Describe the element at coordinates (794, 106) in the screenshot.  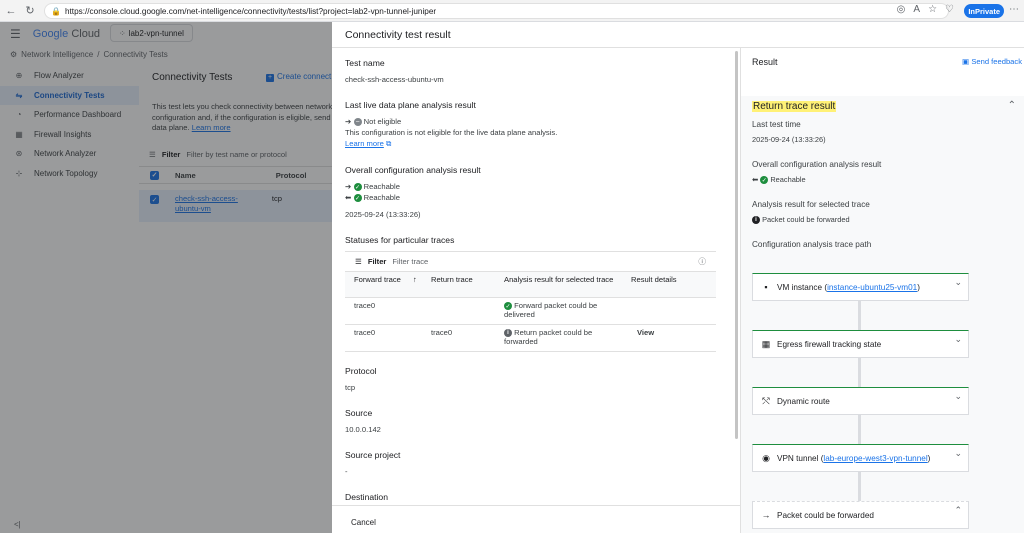
I see `return-trace-heading: Return trace result` at that location.